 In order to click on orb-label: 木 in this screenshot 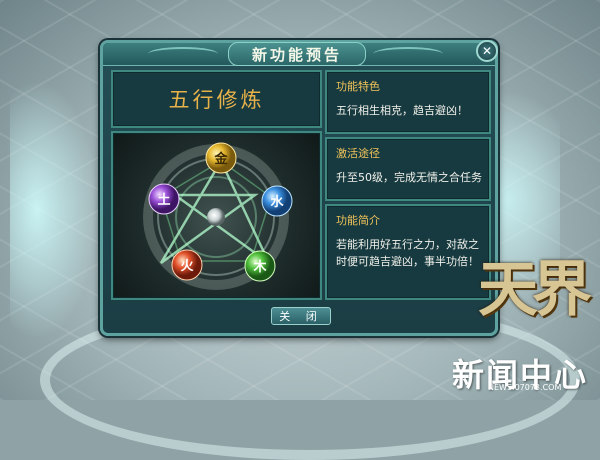, I will do `click(259, 267)`.